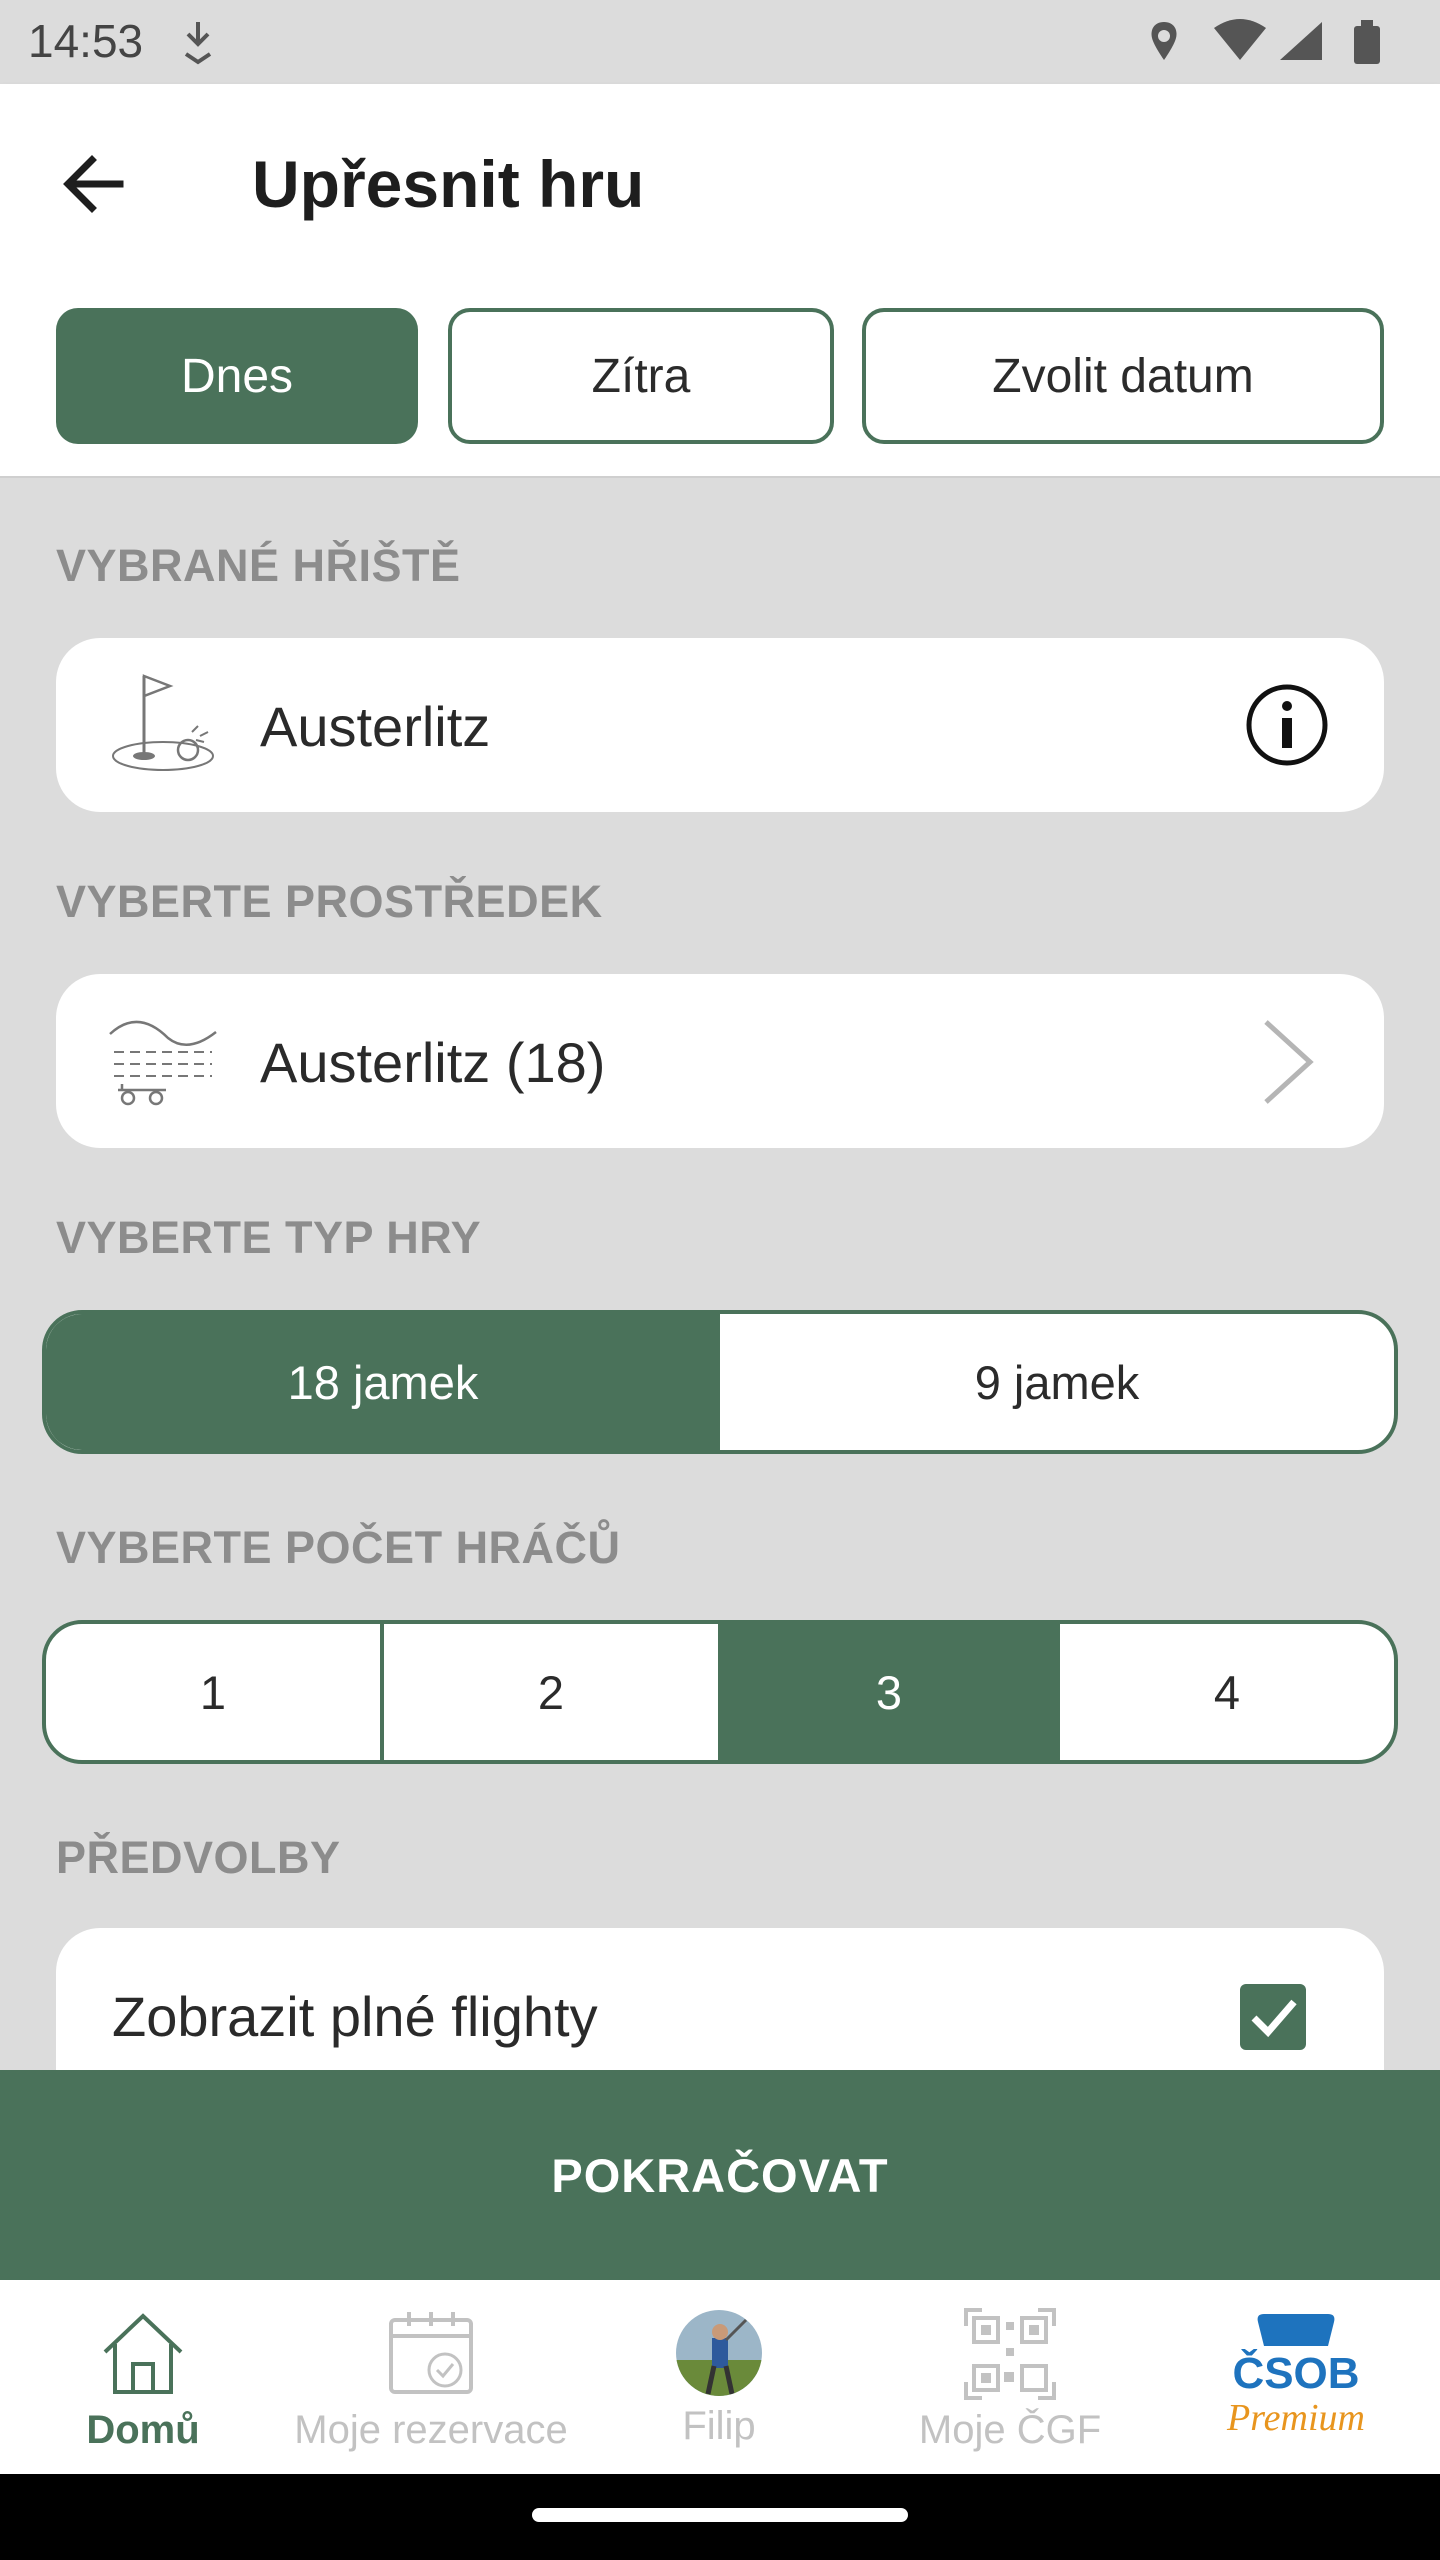  What do you see at coordinates (433, 1062) in the screenshot?
I see `resource-name: Austerlitz (18)` at bounding box center [433, 1062].